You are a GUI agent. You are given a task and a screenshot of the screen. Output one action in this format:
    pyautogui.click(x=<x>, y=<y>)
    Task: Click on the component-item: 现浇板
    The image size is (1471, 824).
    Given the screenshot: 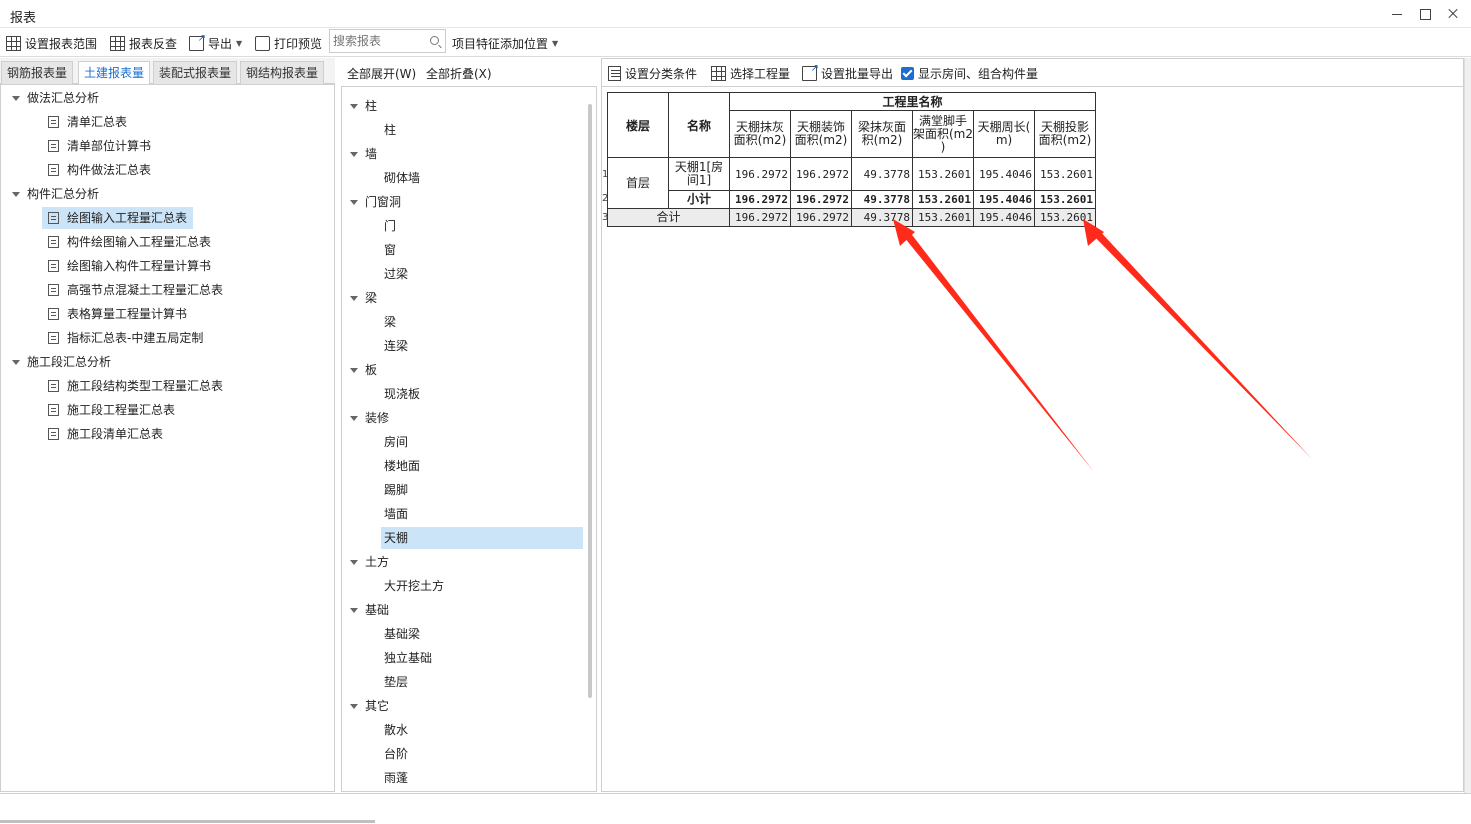 What is the action you would take?
    pyautogui.click(x=400, y=394)
    